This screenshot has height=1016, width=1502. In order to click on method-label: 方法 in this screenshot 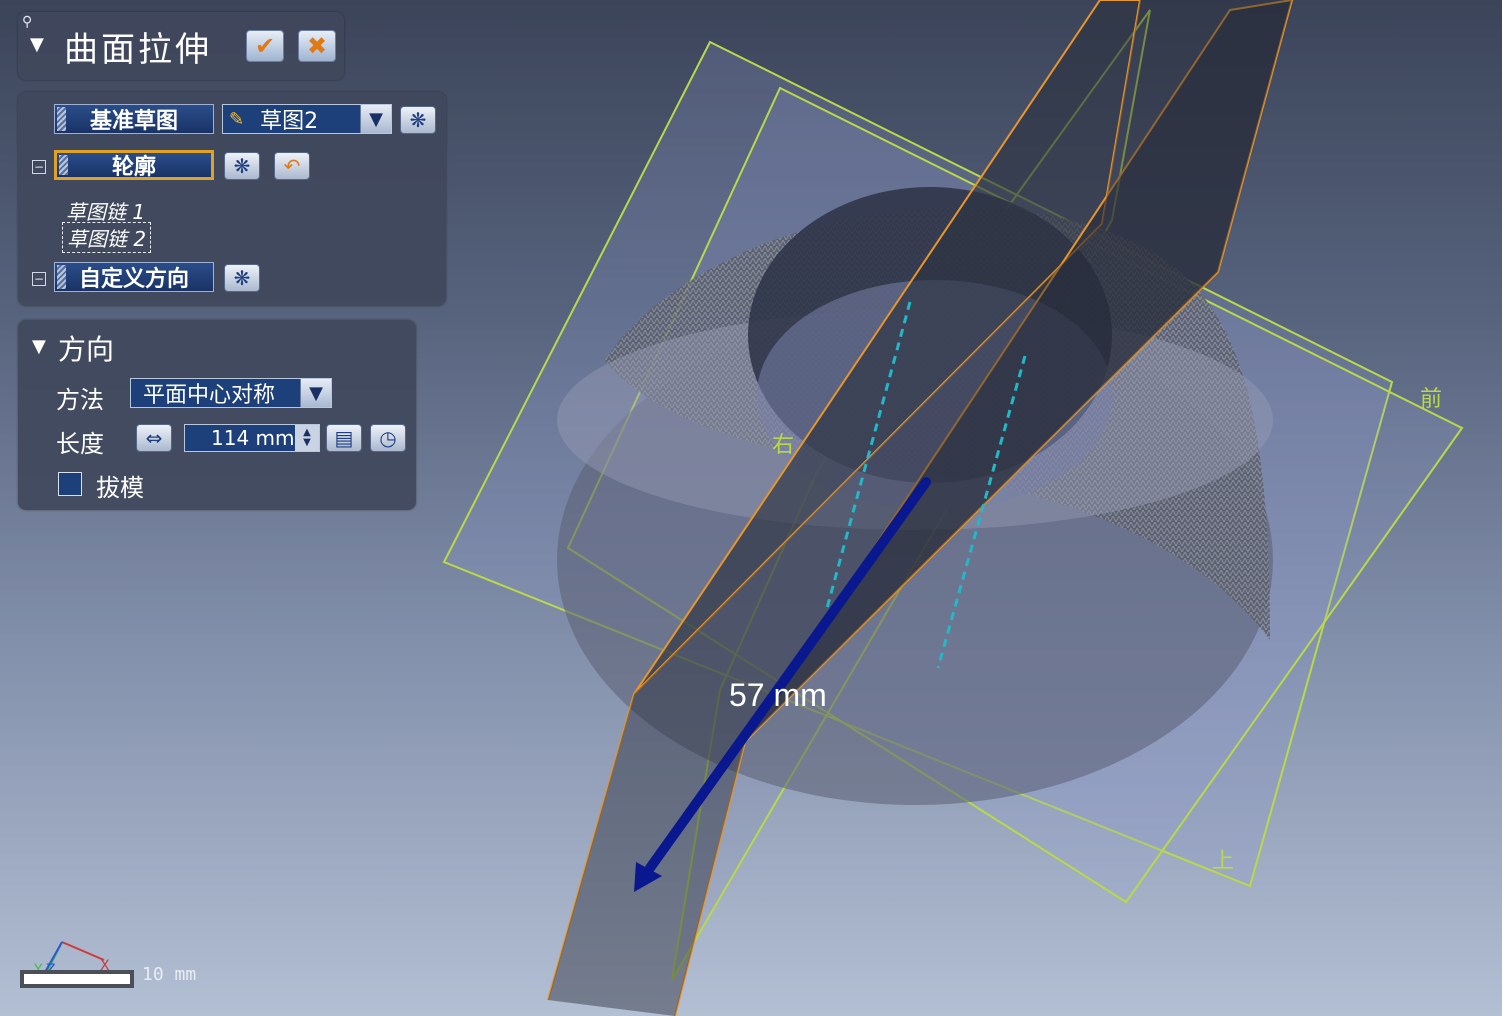, I will do `click(80, 400)`.